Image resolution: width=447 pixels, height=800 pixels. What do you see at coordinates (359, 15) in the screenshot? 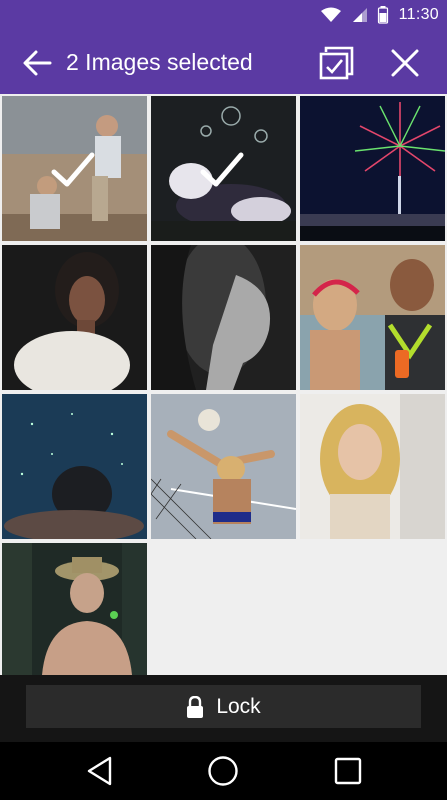
I see `cell-signal-icon` at bounding box center [359, 15].